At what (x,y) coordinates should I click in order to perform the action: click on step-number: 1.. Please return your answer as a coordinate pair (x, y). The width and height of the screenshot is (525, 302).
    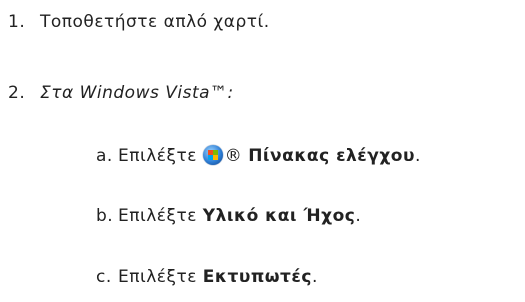
    Looking at the image, I should click on (17, 22).